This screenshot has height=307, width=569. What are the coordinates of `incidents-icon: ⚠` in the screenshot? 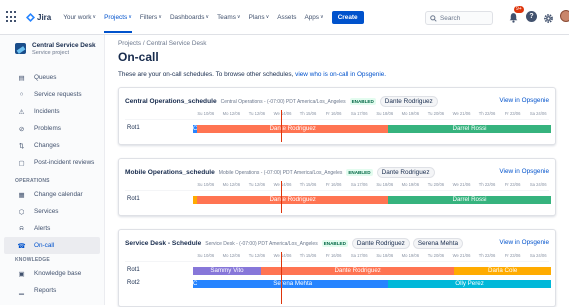 It's located at (21, 112).